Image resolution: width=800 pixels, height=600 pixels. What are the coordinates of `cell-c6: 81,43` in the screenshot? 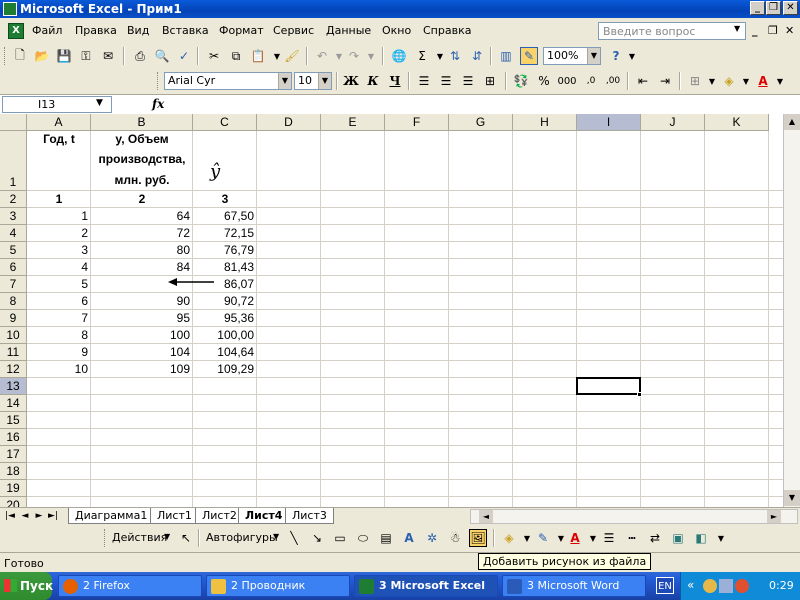 It's located at (225, 267).